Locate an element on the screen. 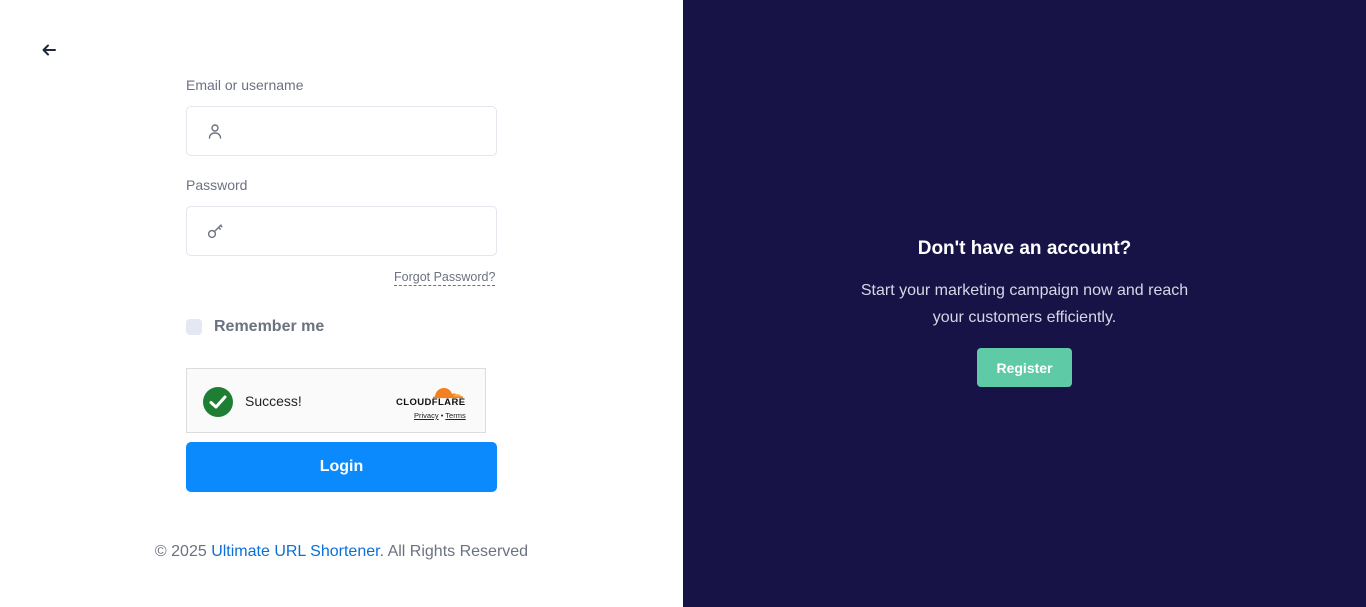 The image size is (1366, 607). cloudflare-captcha: Success! CLOUDFLARE Privacy • Terms is located at coordinates (336, 400).